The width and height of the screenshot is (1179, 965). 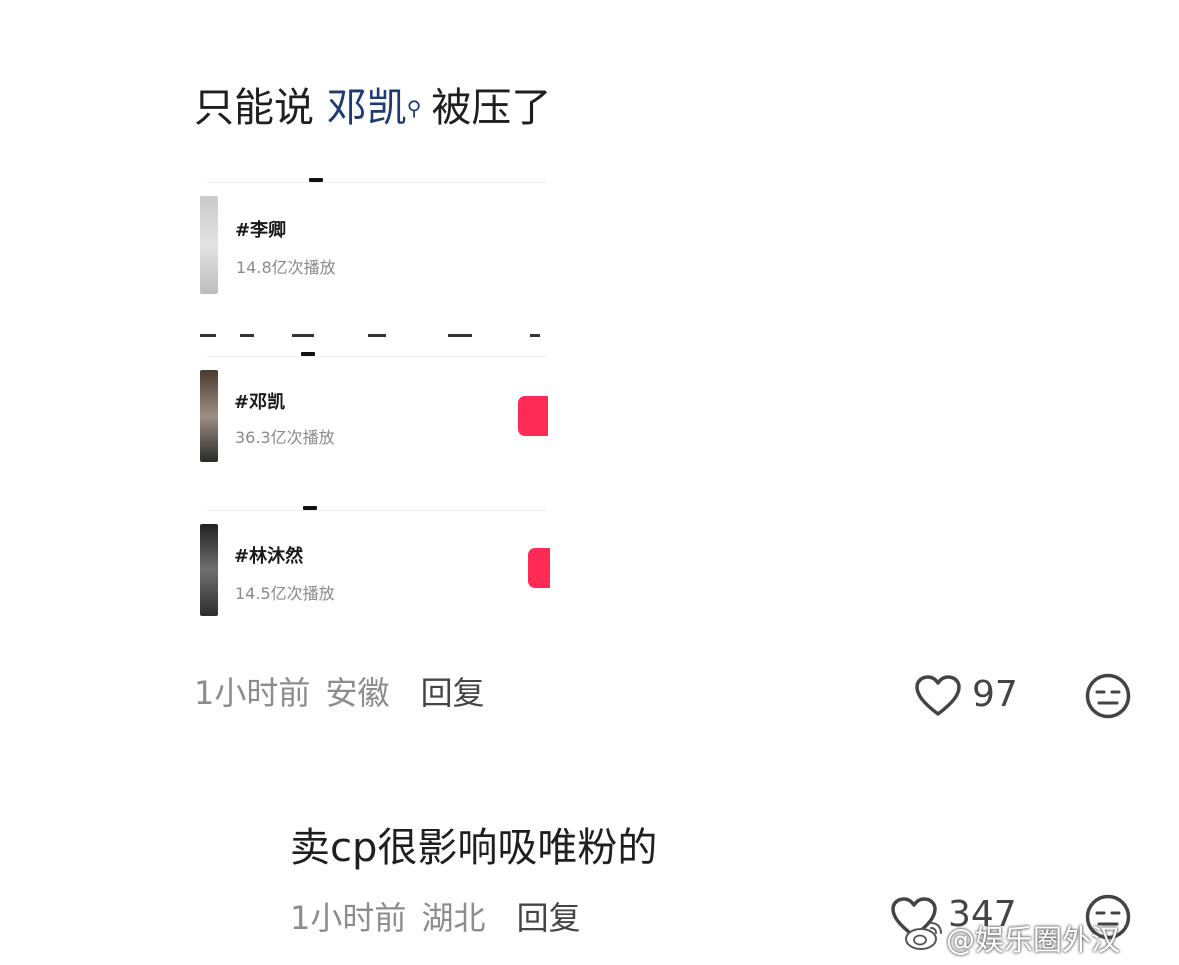 I want to click on comment-2-meta: 1小时前 湖北 回复, so click(x=435, y=916).